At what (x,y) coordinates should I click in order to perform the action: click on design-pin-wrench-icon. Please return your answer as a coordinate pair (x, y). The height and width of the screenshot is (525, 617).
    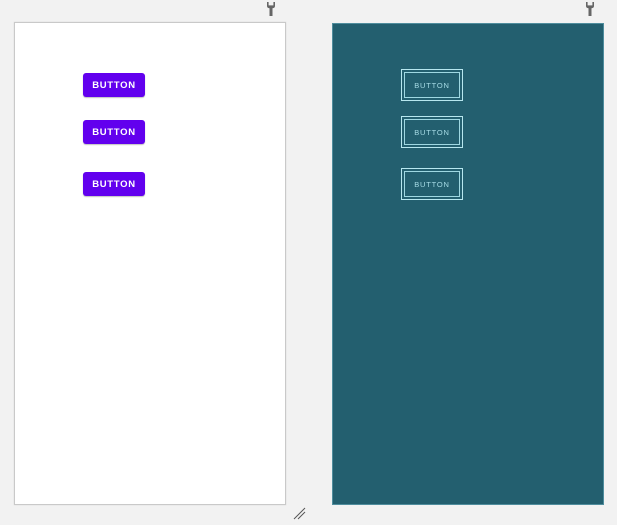
    Looking at the image, I should click on (271, 9).